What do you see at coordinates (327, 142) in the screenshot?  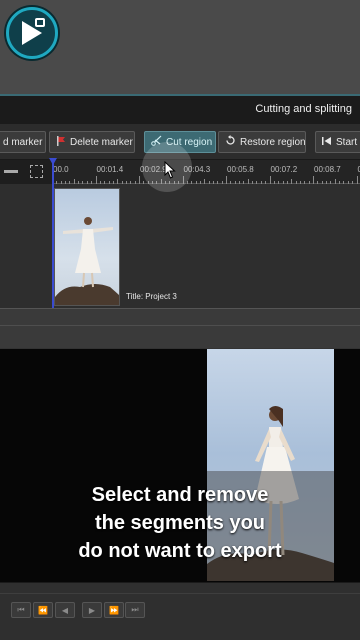 I see `skip-start-icon` at bounding box center [327, 142].